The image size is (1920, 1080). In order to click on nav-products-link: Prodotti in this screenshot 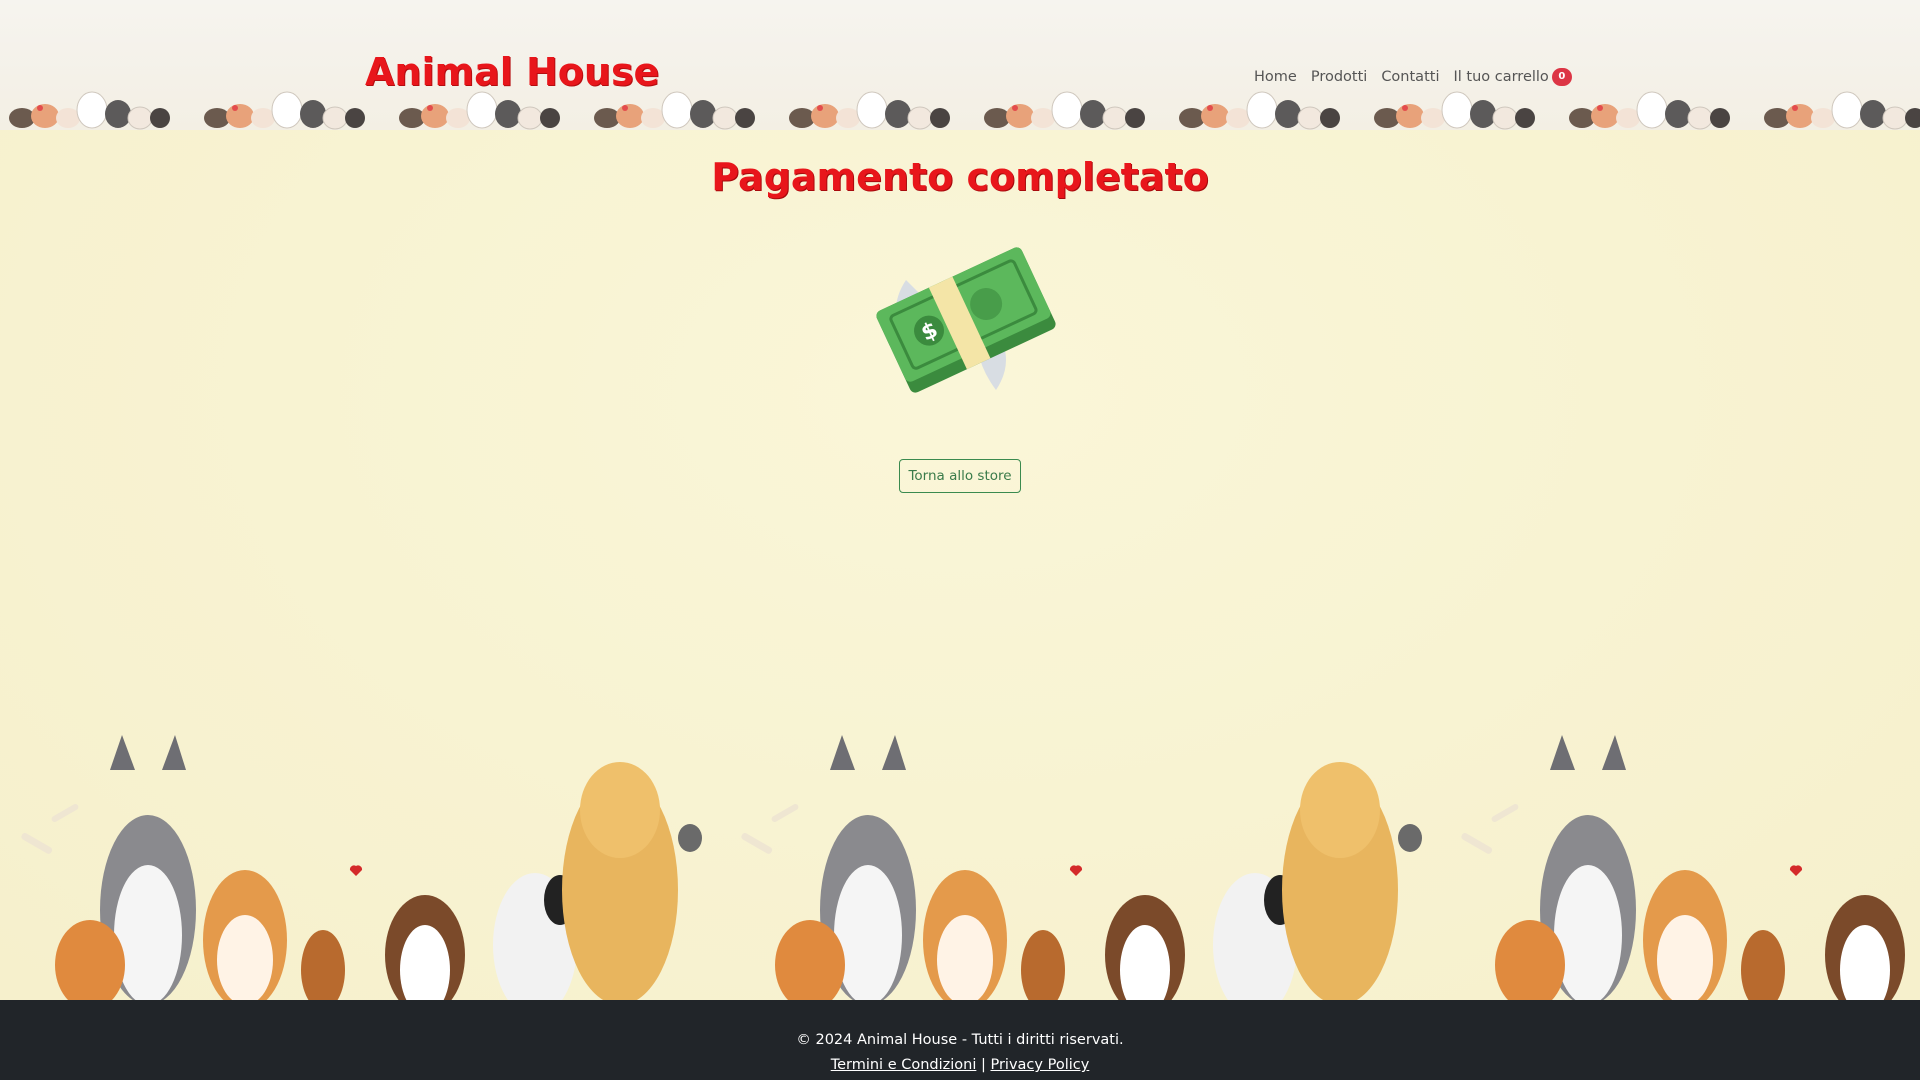, I will do `click(1339, 77)`.